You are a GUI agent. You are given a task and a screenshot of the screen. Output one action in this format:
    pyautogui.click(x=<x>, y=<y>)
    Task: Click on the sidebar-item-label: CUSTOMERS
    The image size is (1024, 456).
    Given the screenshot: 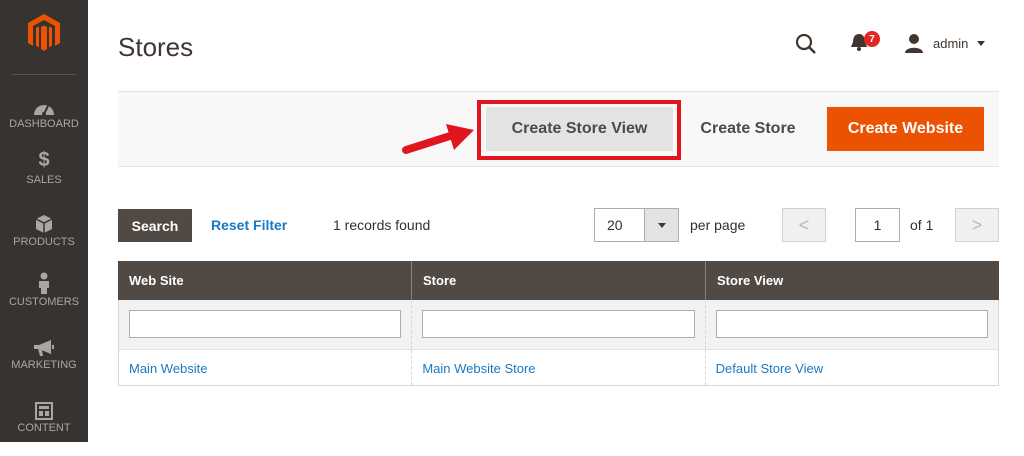 What is the action you would take?
    pyautogui.click(x=44, y=302)
    